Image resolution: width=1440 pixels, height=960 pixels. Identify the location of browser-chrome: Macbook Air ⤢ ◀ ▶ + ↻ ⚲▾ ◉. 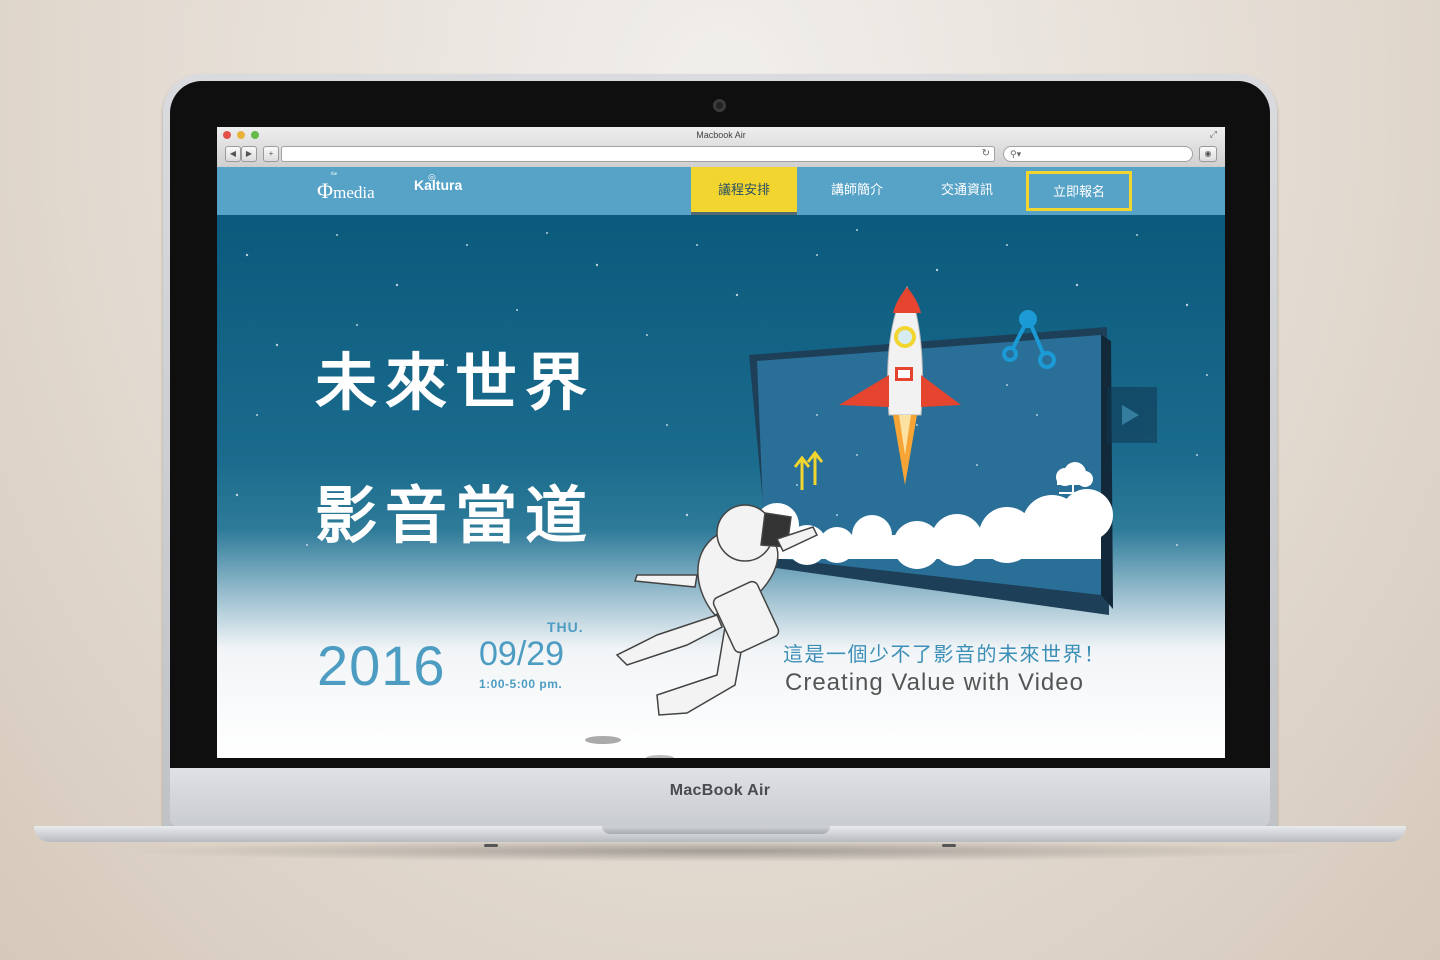
(721, 147).